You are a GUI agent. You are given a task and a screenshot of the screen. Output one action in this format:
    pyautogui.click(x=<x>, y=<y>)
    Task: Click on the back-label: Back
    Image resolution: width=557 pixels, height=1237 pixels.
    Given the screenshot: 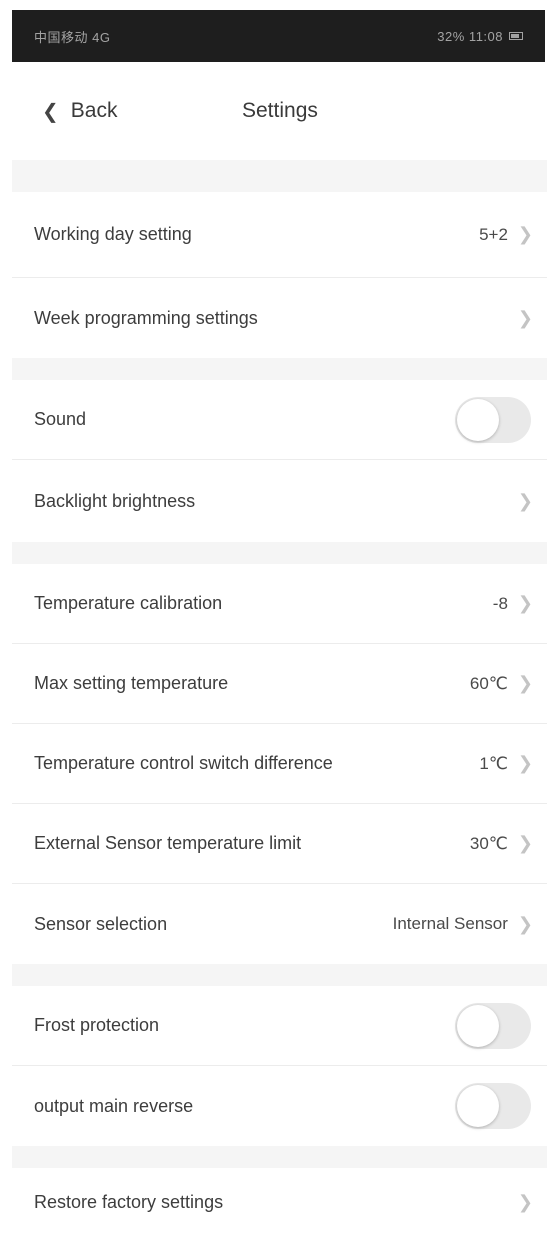 What is the action you would take?
    pyautogui.click(x=94, y=110)
    